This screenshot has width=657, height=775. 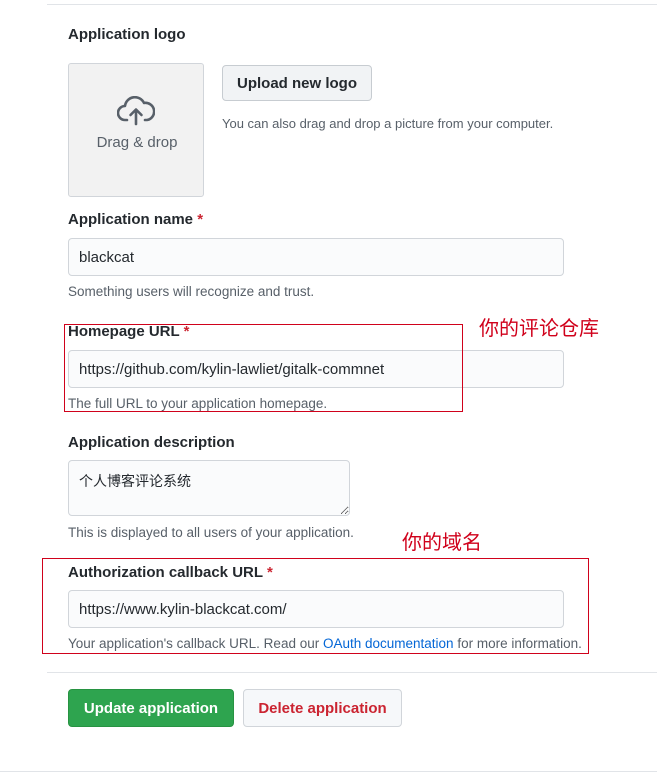 I want to click on name-label: Application name *, so click(x=136, y=219).